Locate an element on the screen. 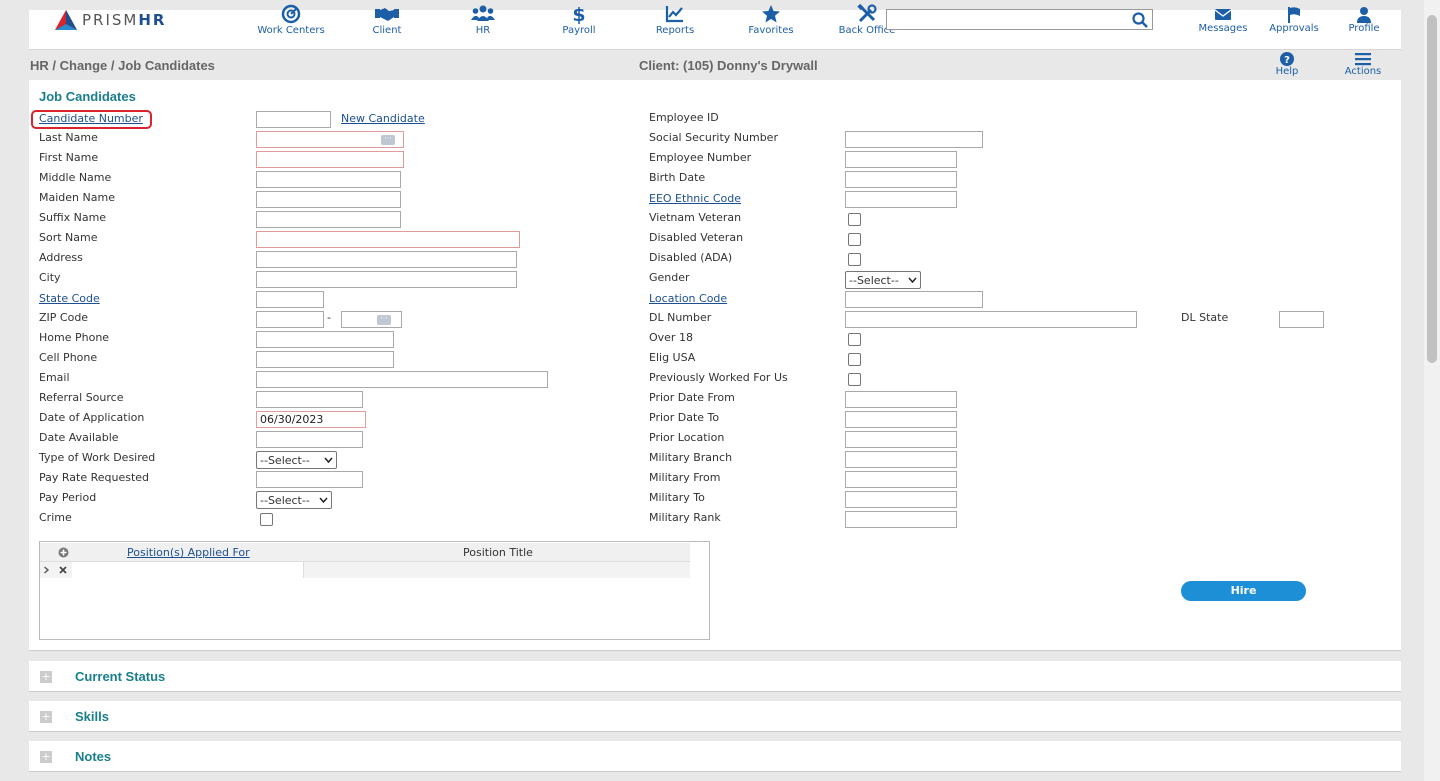  add-row-icon is located at coordinates (63, 552).